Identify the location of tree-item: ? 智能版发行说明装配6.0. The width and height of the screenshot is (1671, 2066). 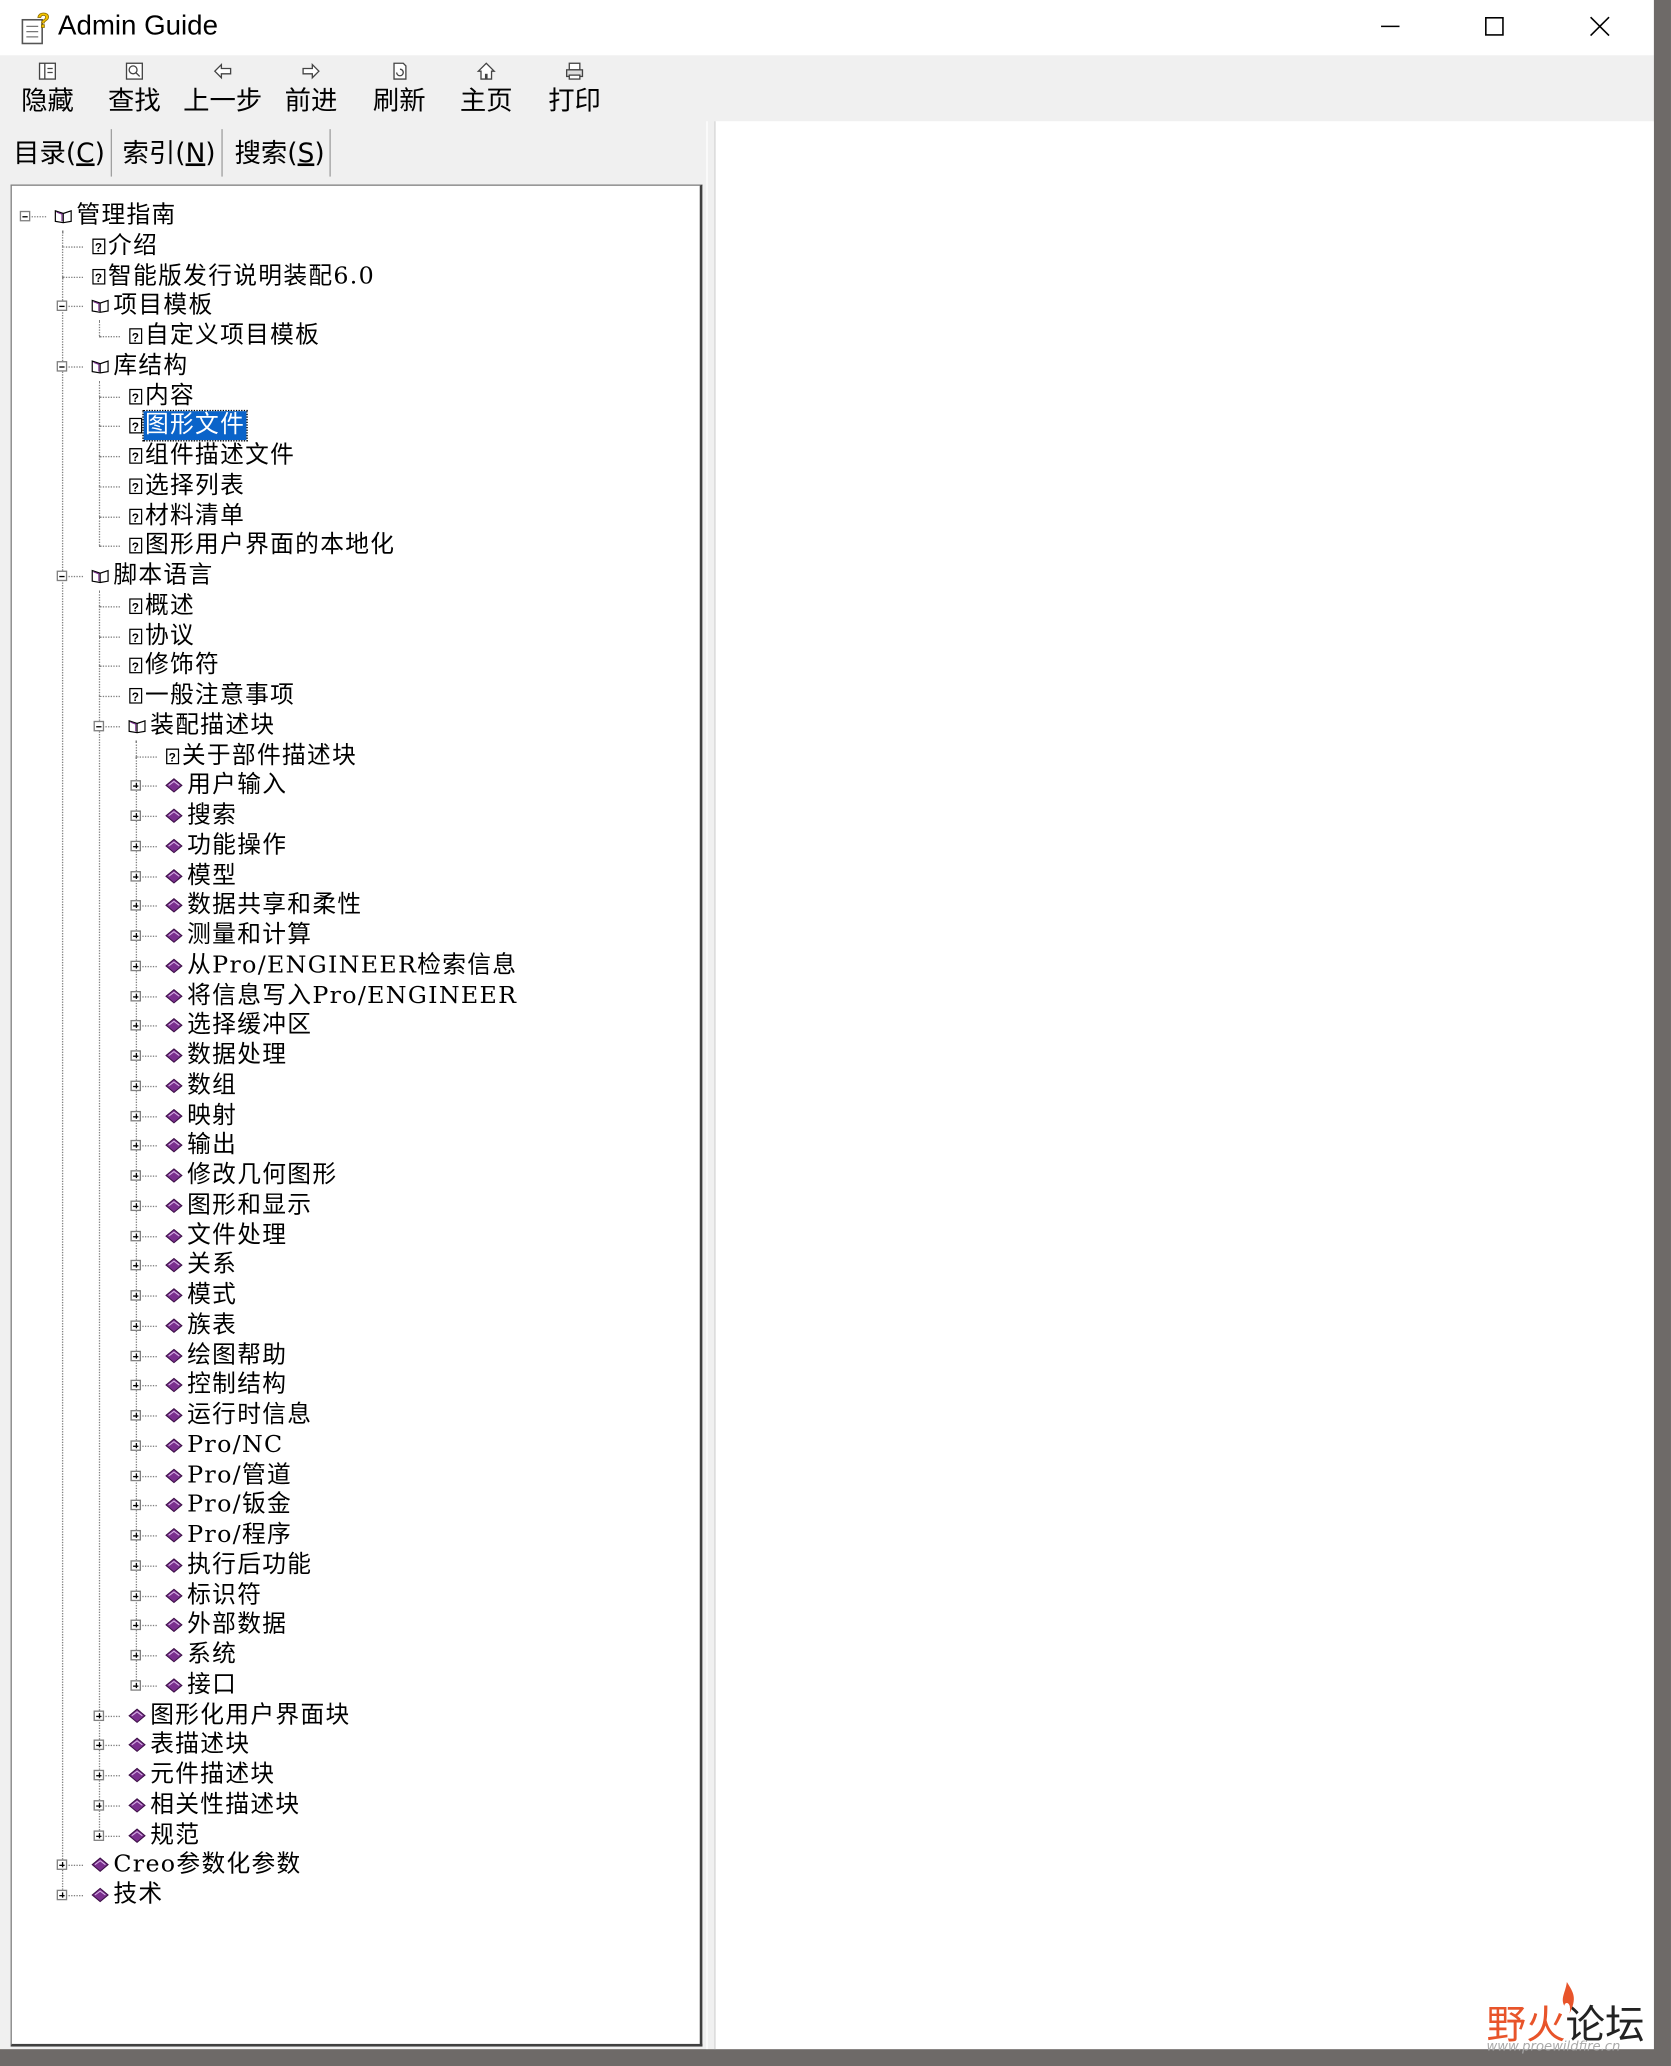
(233, 276).